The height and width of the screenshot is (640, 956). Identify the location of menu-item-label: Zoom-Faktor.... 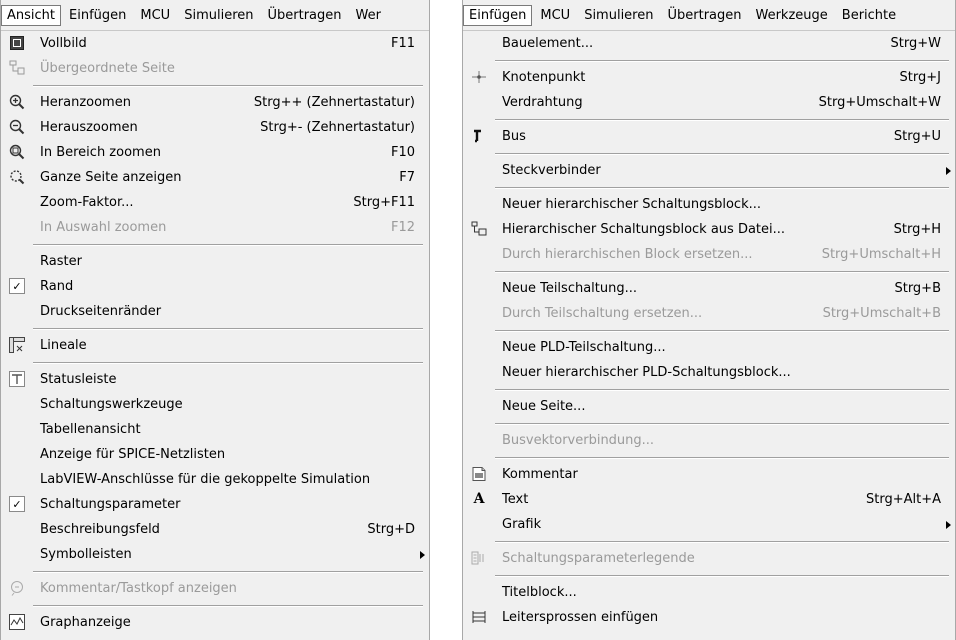
(87, 202).